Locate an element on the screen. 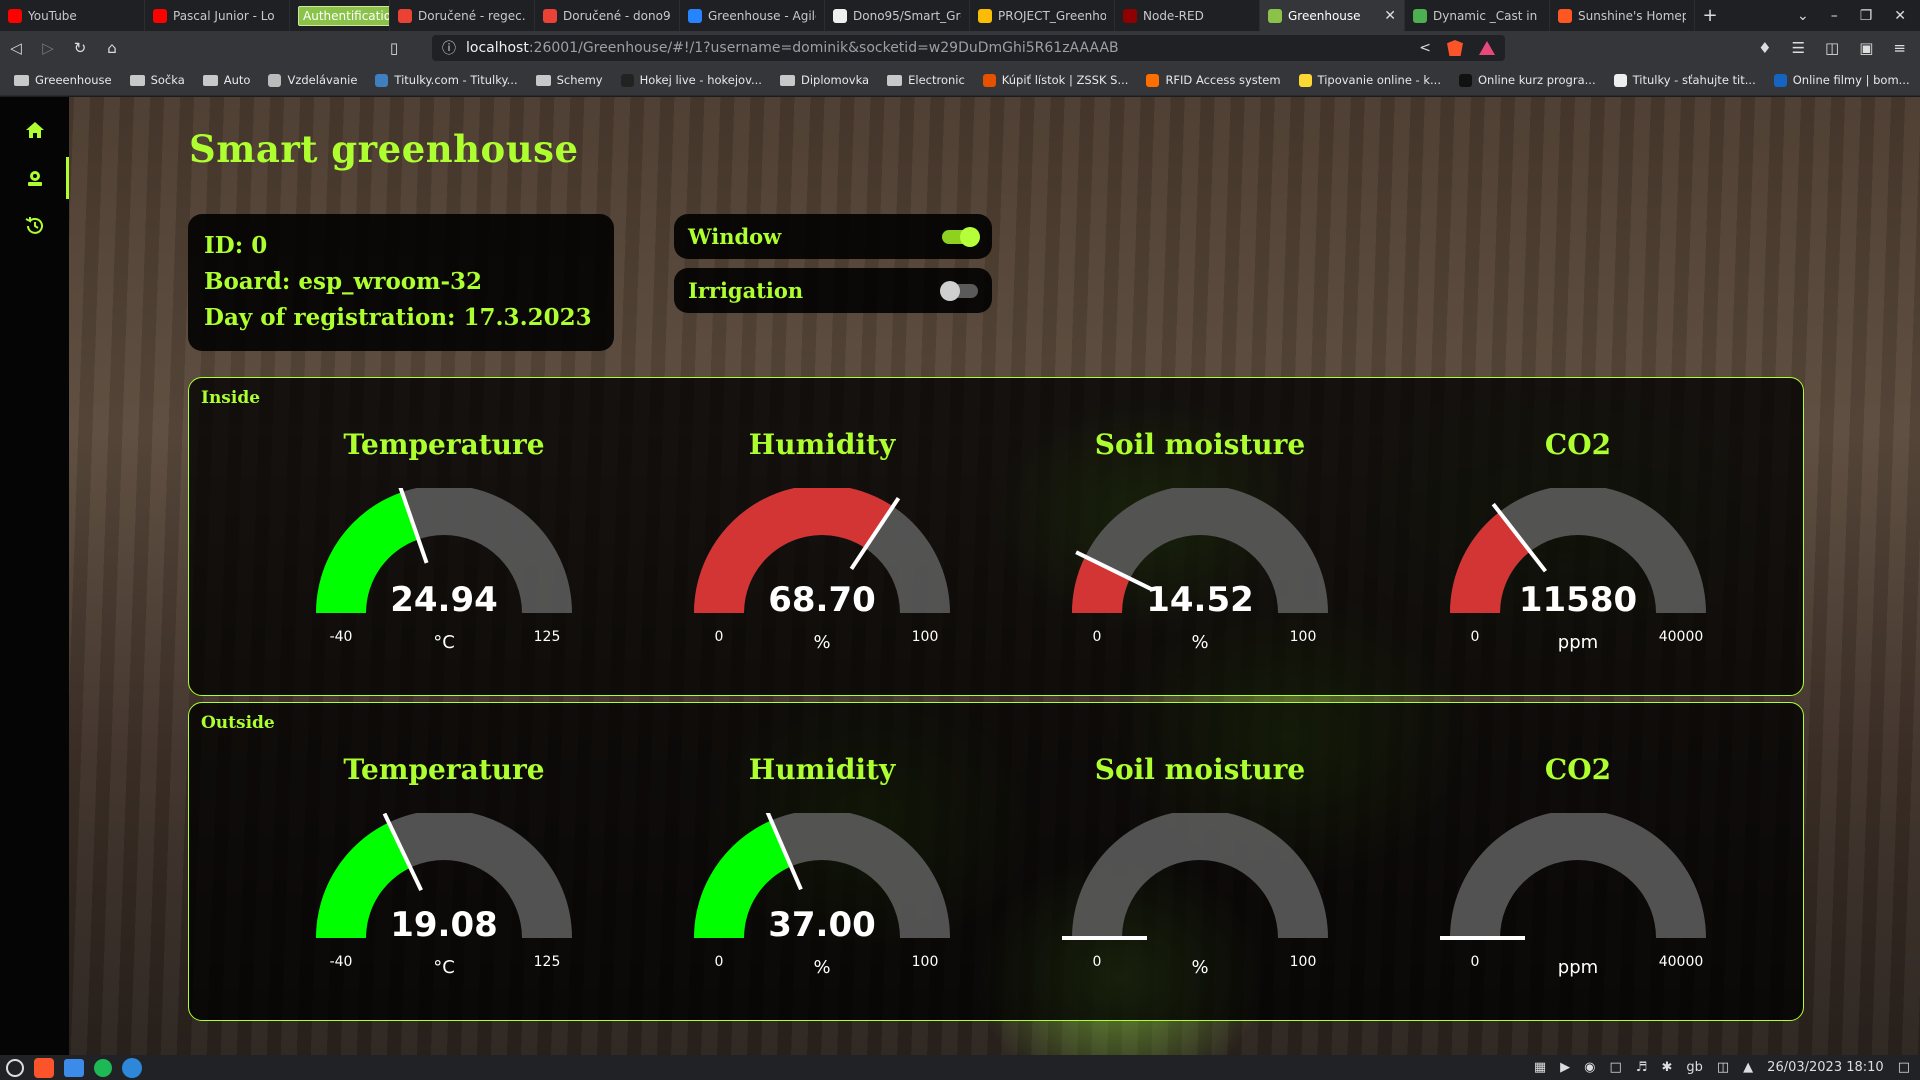 The width and height of the screenshot is (1920, 1080). bookmark-item: Diplomovka is located at coordinates (824, 80).